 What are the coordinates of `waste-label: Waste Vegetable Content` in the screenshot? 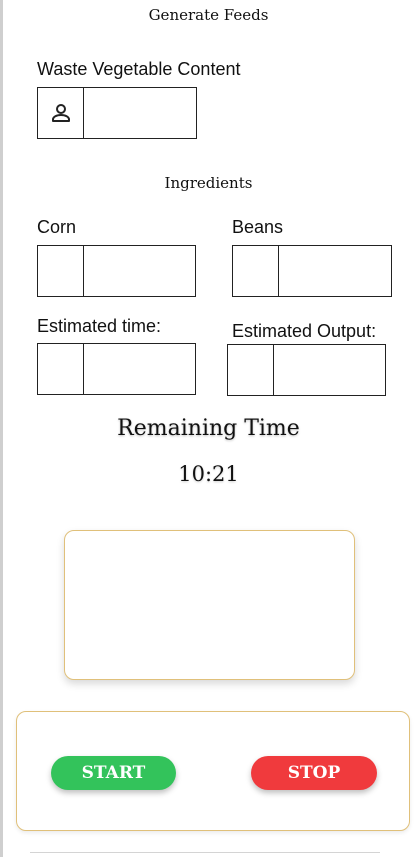 It's located at (139, 69).